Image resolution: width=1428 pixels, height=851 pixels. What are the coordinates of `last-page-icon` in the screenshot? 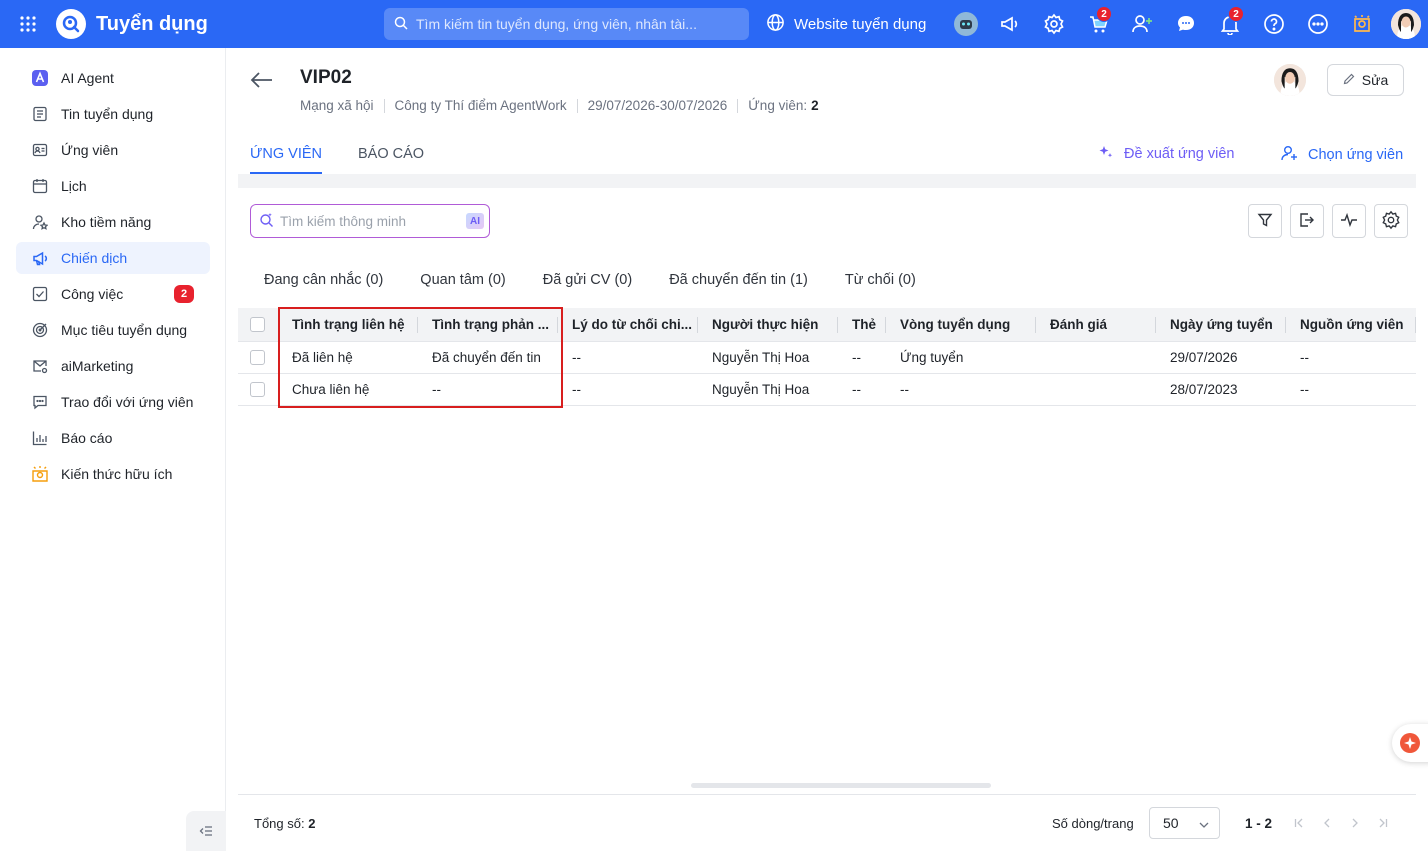 It's located at (1383, 823).